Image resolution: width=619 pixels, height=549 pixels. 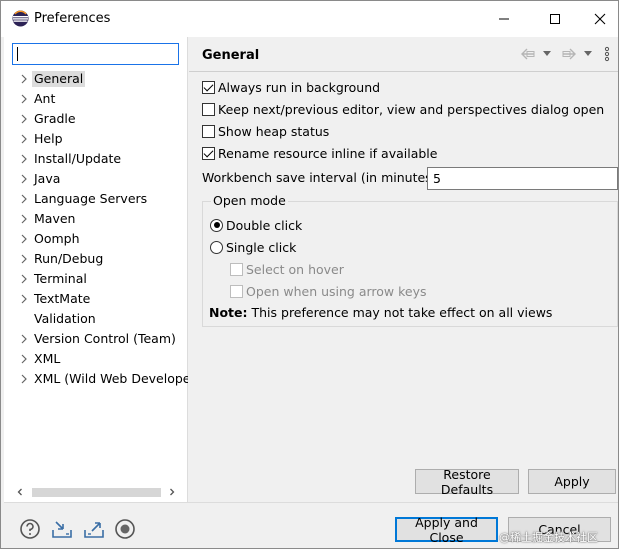 I want to click on select-on-hover-option: Select on hover, so click(x=287, y=269).